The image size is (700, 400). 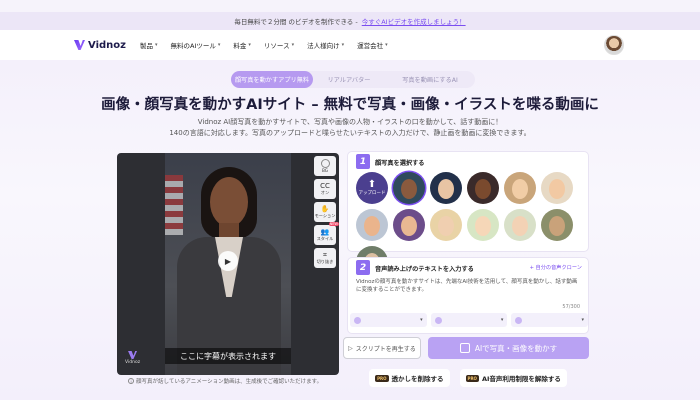 I want to click on tool-label: 切り抜き, so click(x=325, y=261).